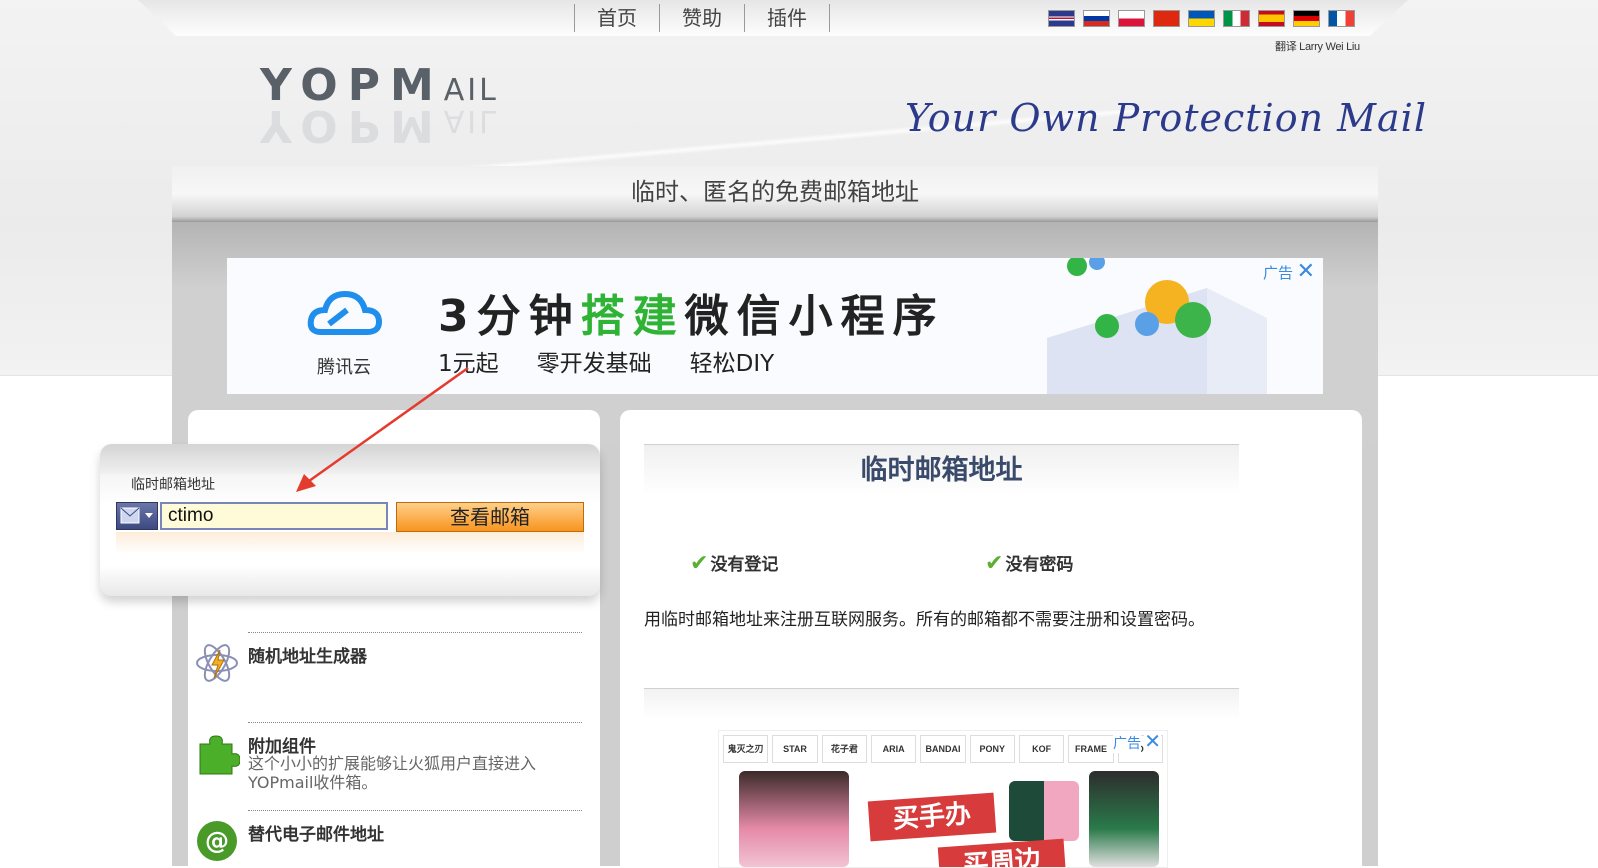  Describe the element at coordinates (795, 749) in the screenshot. I see `ad-logo: STAR WARS` at that location.